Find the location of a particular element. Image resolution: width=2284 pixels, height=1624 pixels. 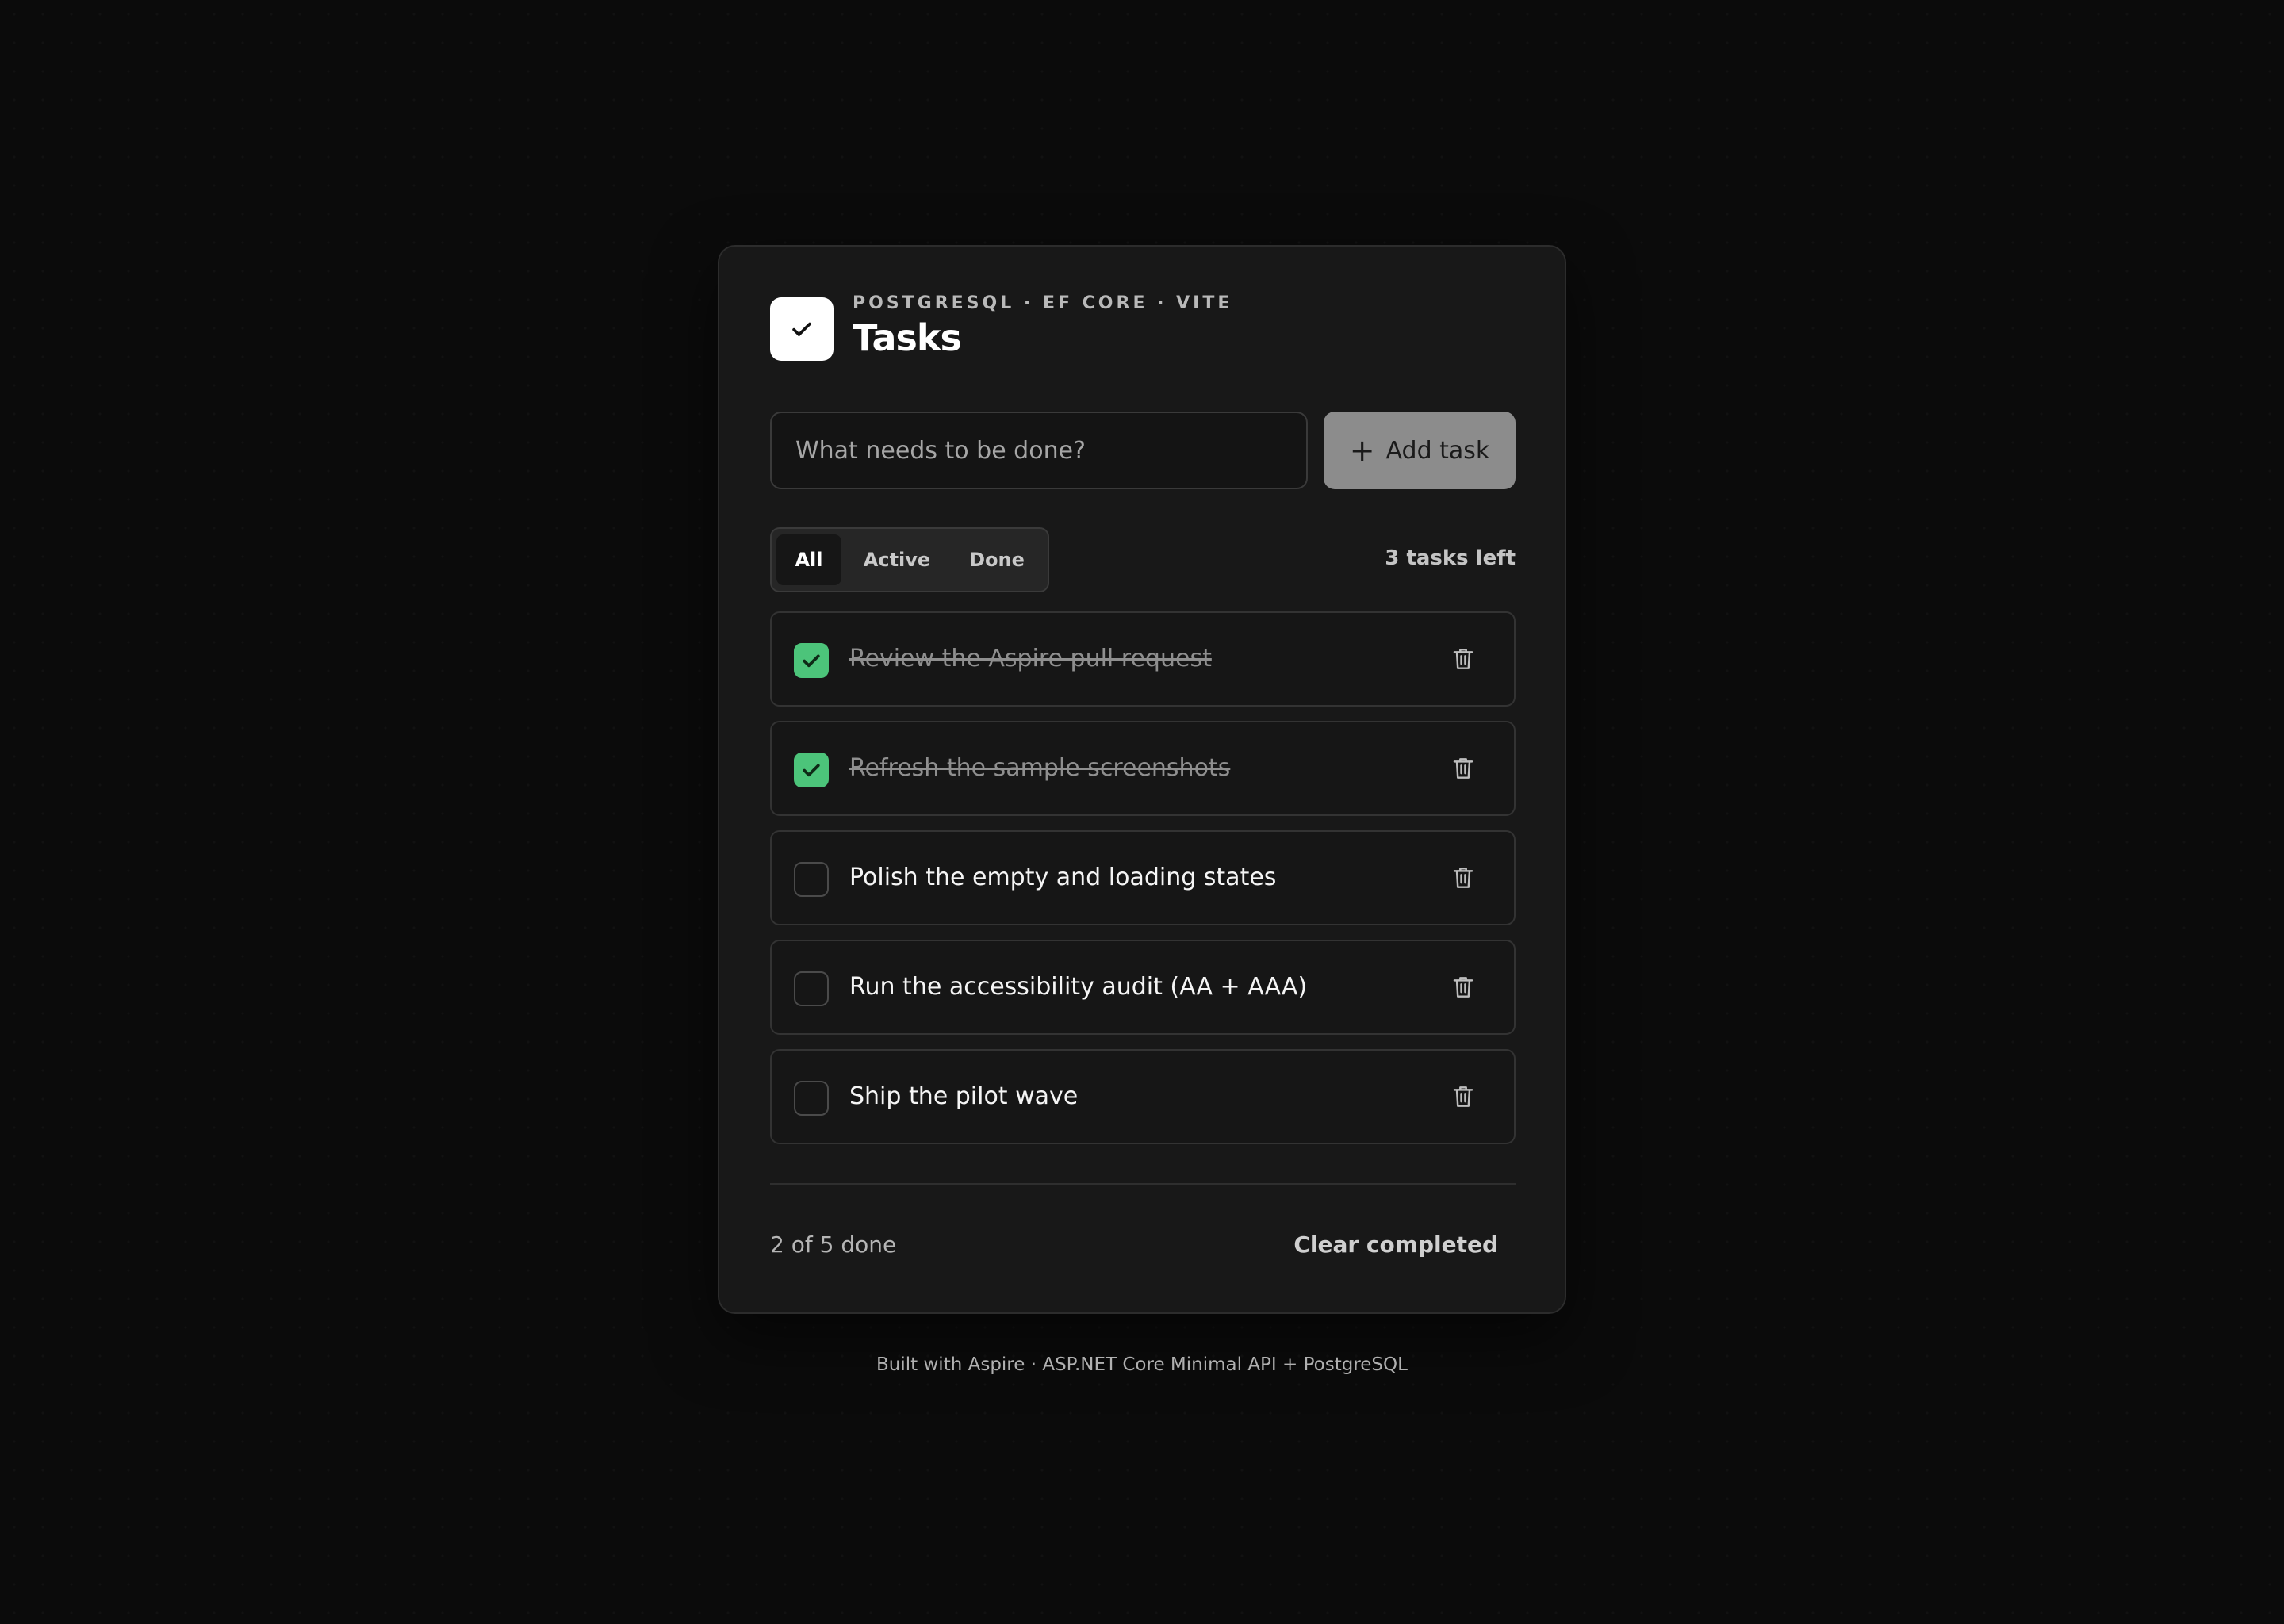

filter-tab-active: Active is located at coordinates (896, 559).